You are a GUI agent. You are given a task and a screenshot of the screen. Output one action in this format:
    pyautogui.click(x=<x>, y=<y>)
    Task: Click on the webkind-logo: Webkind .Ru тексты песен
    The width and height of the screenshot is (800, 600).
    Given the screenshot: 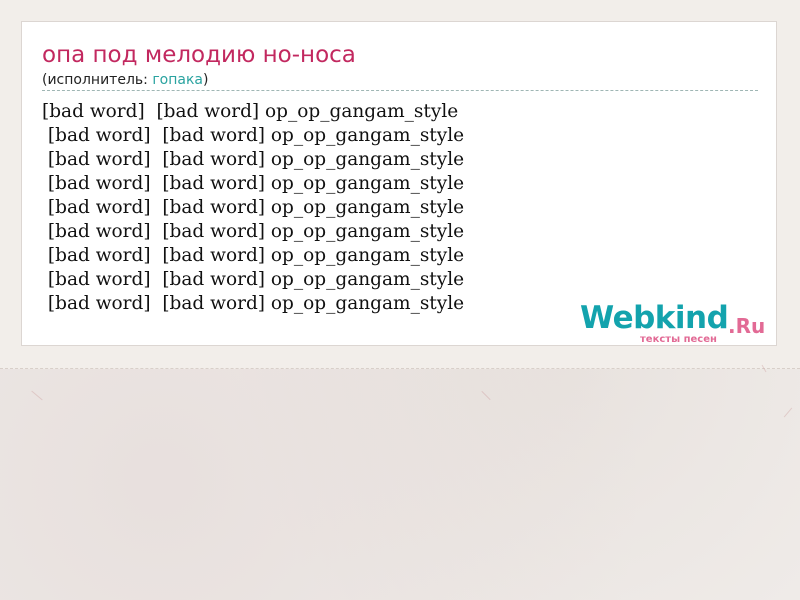 What is the action you would take?
    pyautogui.click(x=676, y=323)
    